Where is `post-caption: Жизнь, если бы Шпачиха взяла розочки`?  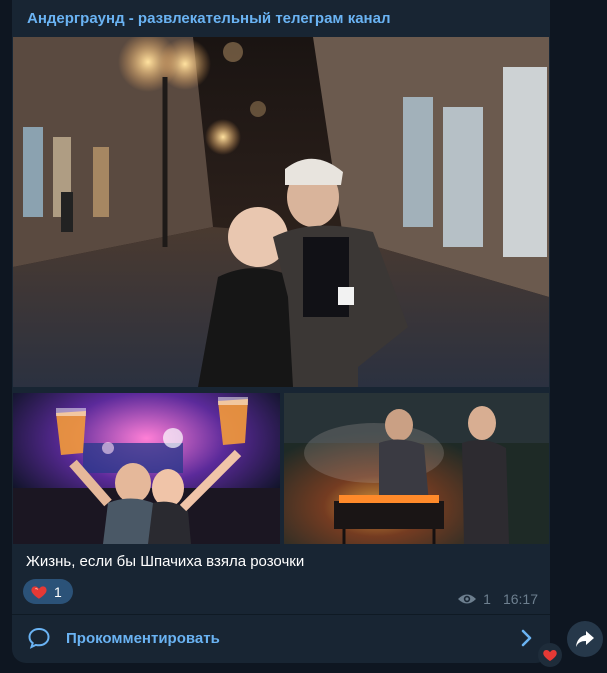
post-caption: Жизнь, если бы Шпачиха взяла розочки is located at coordinates (165, 561).